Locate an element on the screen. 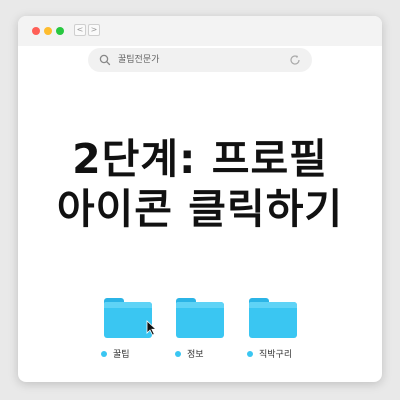 Image resolution: width=400 pixels, height=400 pixels. folder-label-text: 꿀팁 is located at coordinates (121, 355).